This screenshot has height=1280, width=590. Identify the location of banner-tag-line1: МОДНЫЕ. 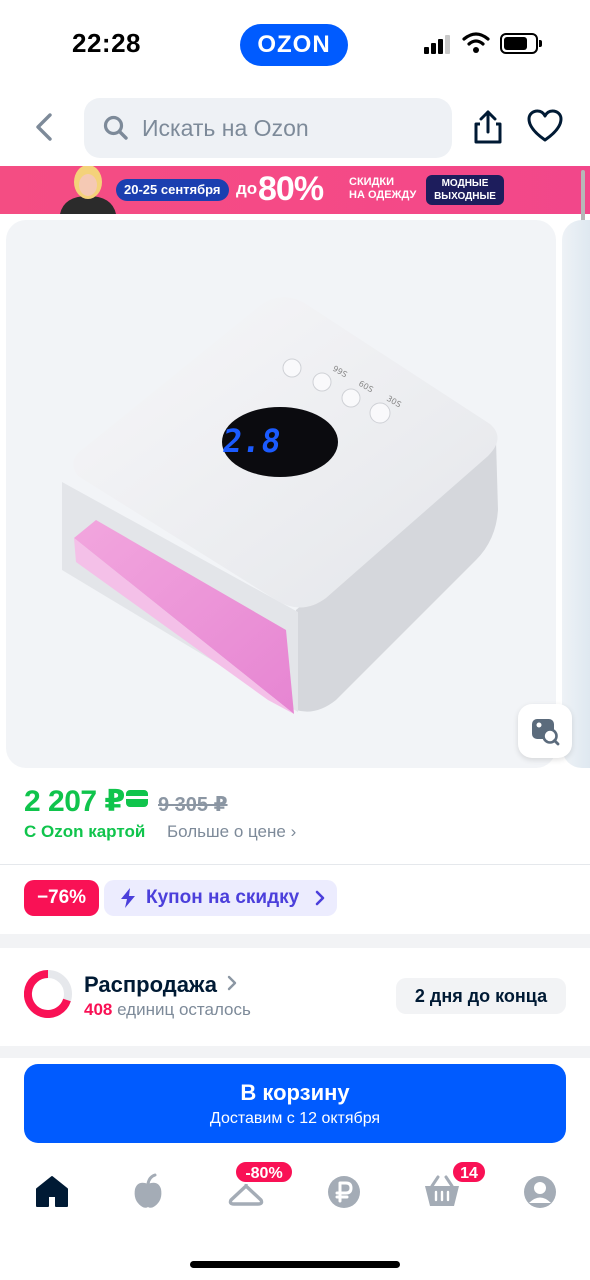
(465, 183).